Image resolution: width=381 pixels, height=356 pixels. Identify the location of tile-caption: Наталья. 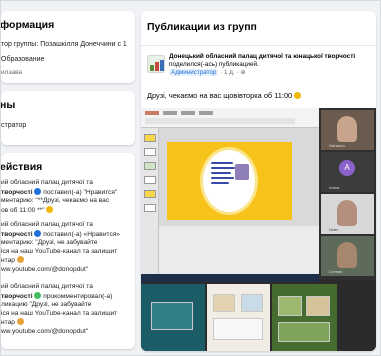
(337, 145).